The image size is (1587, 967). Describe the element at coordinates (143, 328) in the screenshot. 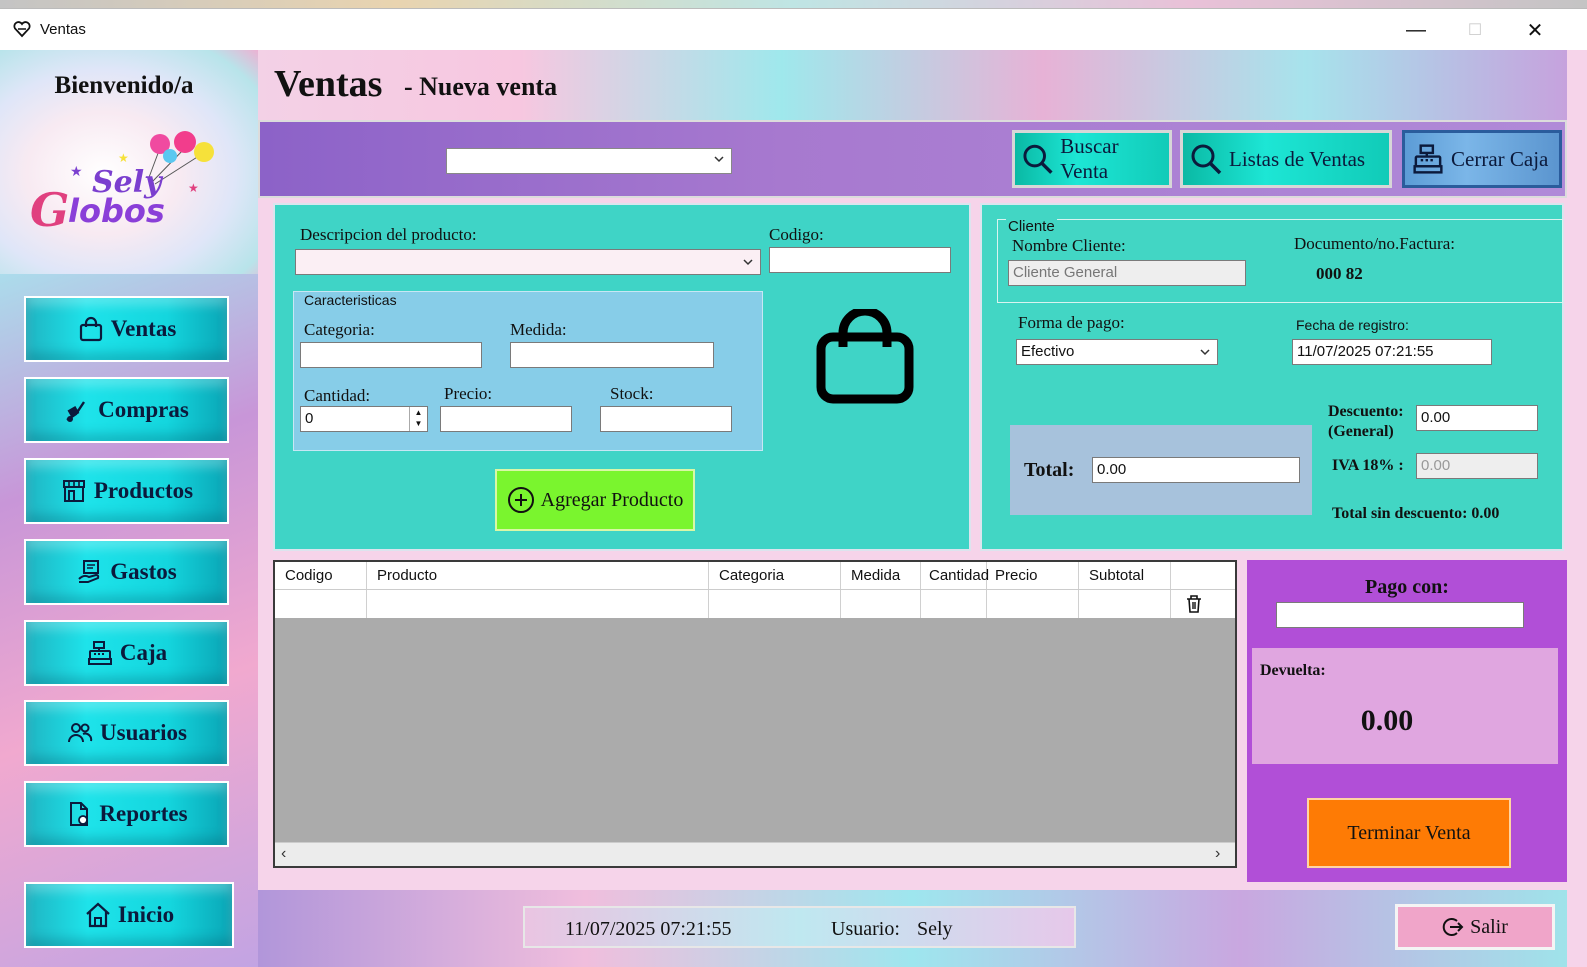

I see `nav-ventas-label: Ventas` at that location.